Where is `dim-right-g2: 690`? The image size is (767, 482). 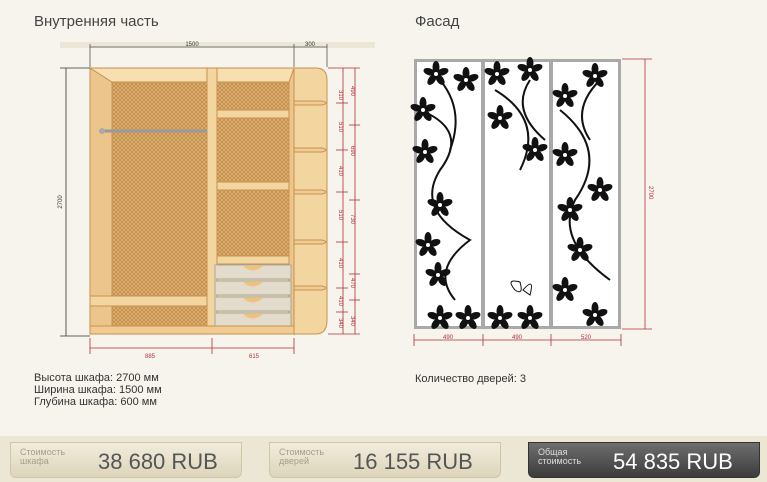 dim-right-g2: 690 is located at coordinates (352, 151).